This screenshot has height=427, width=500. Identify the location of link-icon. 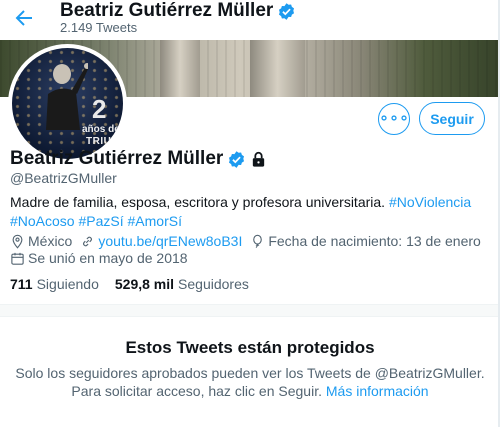
(88, 241).